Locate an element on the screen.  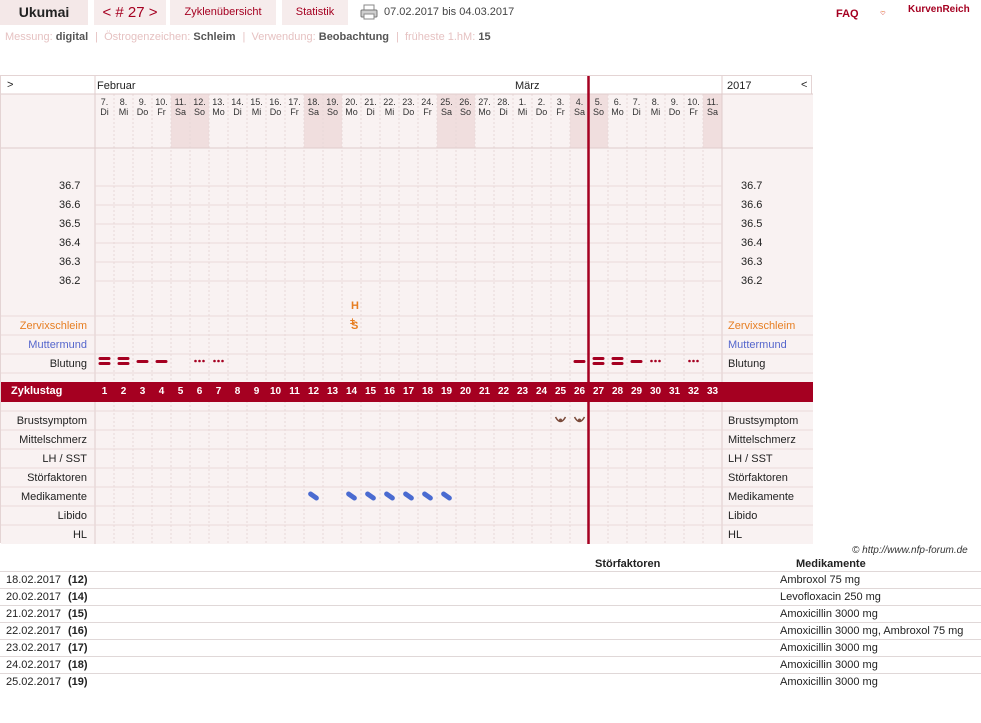
temp-label-left: 36.3 is located at coordinates (70, 262).